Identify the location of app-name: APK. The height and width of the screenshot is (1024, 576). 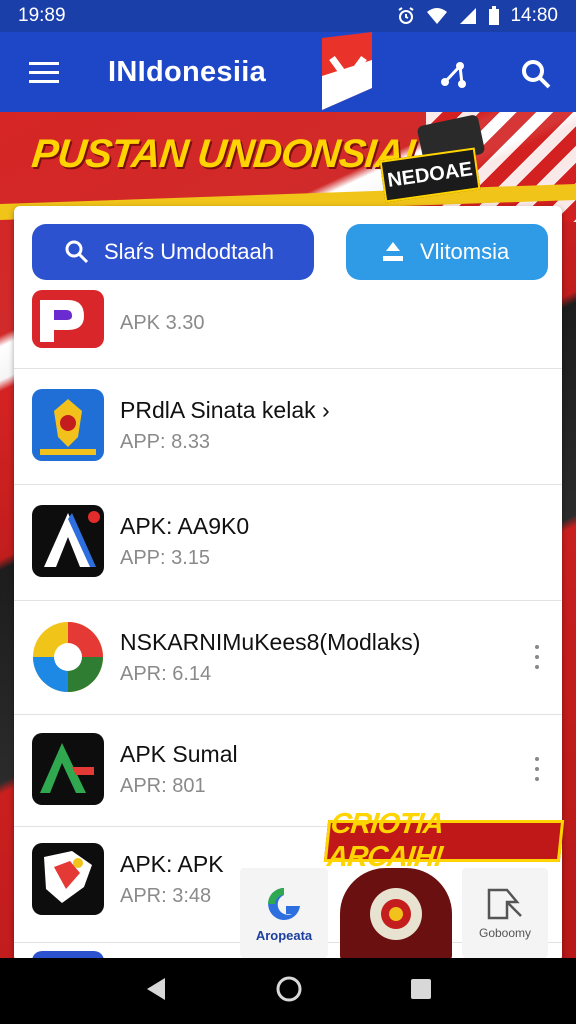
(172, 864).